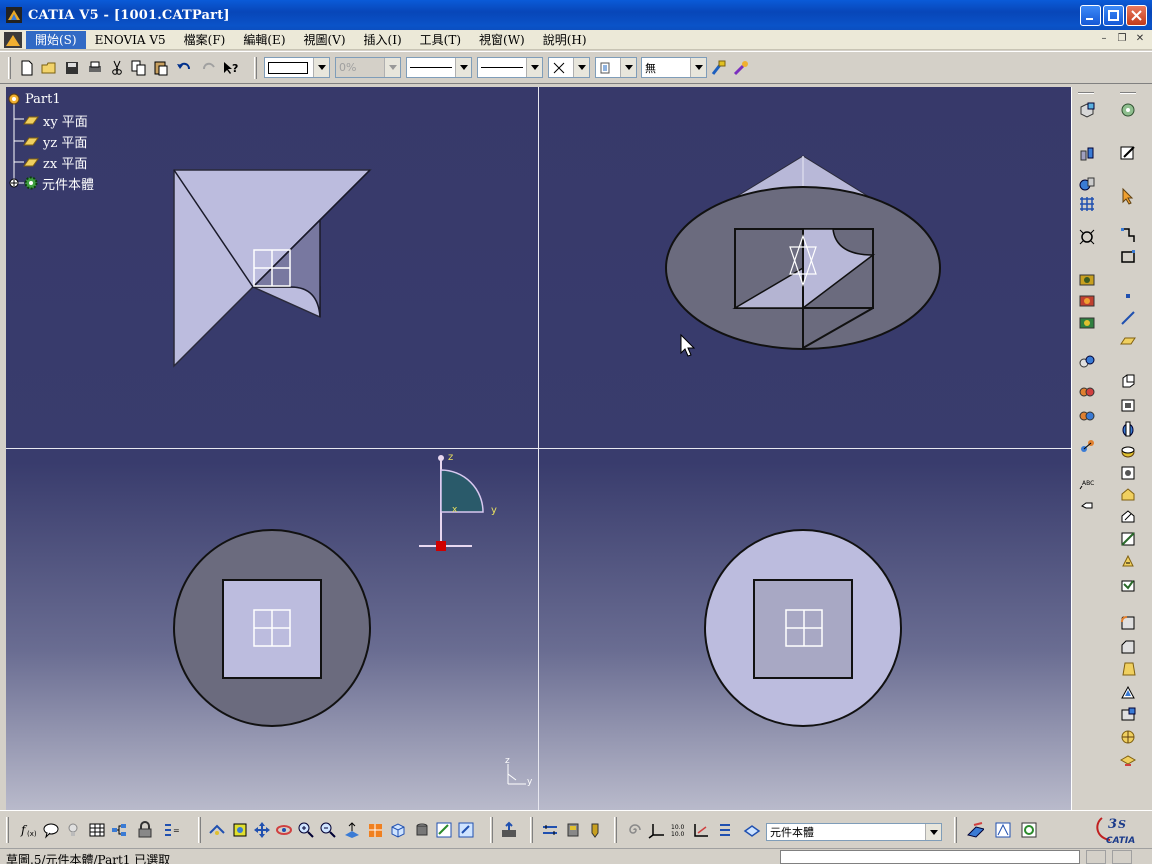  Describe the element at coordinates (1128, 451) in the screenshot. I see `groove-button` at that location.